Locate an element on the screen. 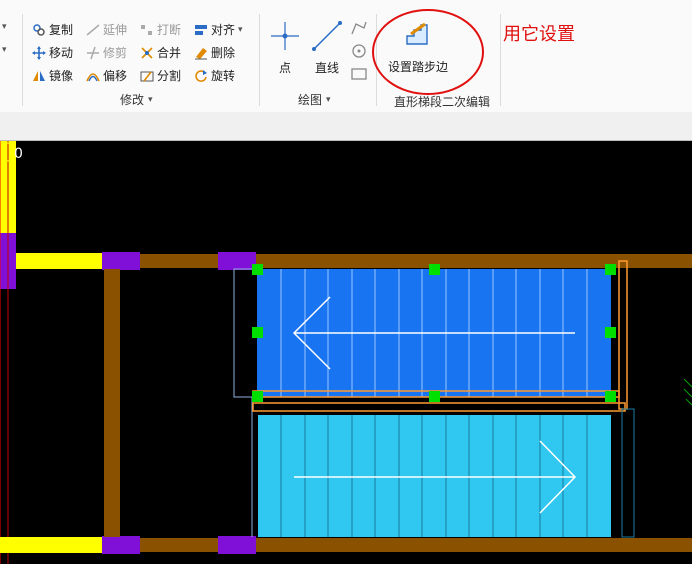  merge-button: 合并 is located at coordinates (160, 52).